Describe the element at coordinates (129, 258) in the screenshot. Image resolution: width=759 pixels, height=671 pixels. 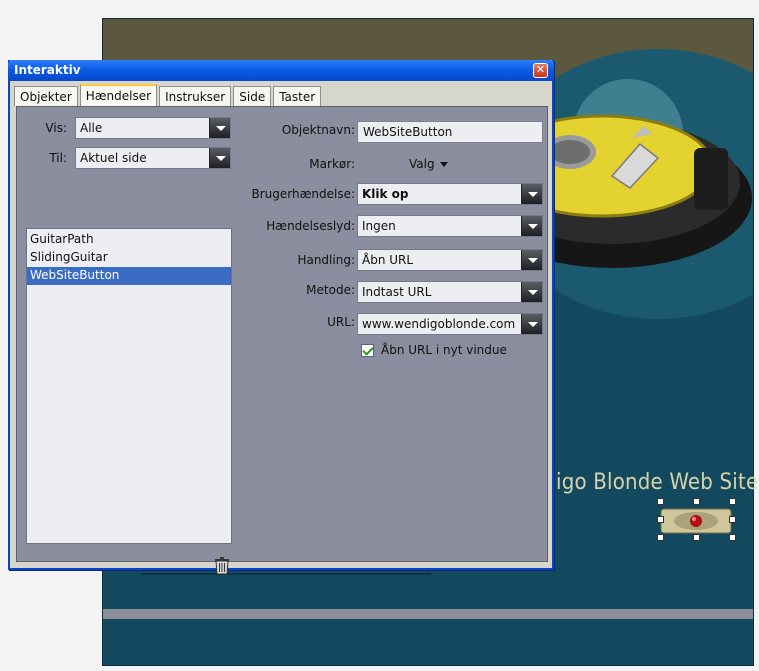
I see `list-item: SlidingGuitar` at that location.